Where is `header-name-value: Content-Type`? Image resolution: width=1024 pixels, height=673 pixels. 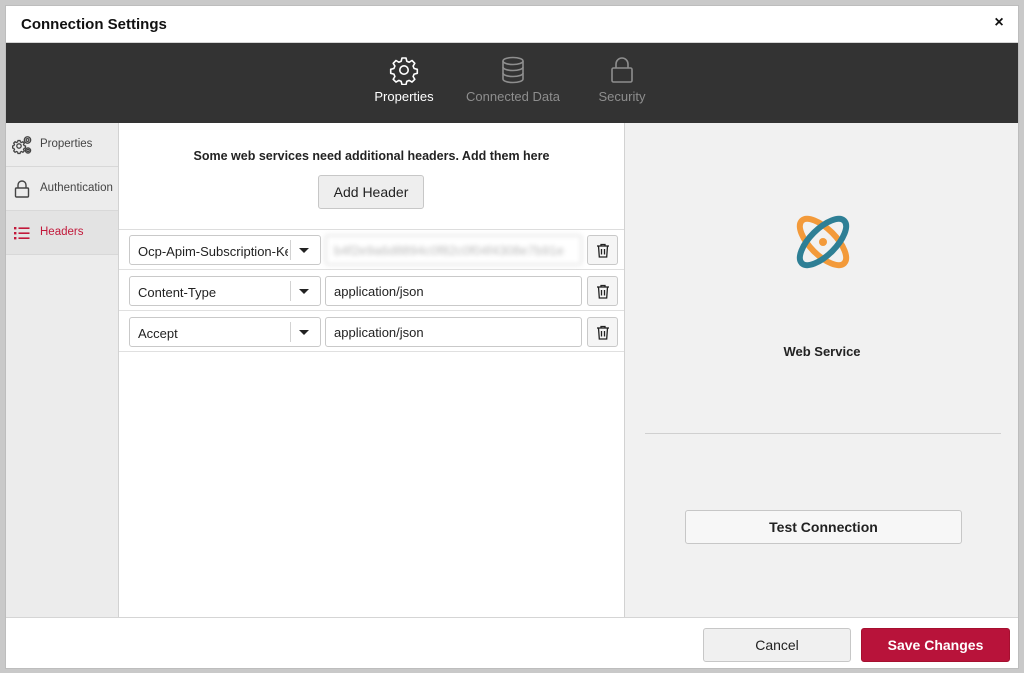
header-name-value: Content-Type is located at coordinates (177, 292).